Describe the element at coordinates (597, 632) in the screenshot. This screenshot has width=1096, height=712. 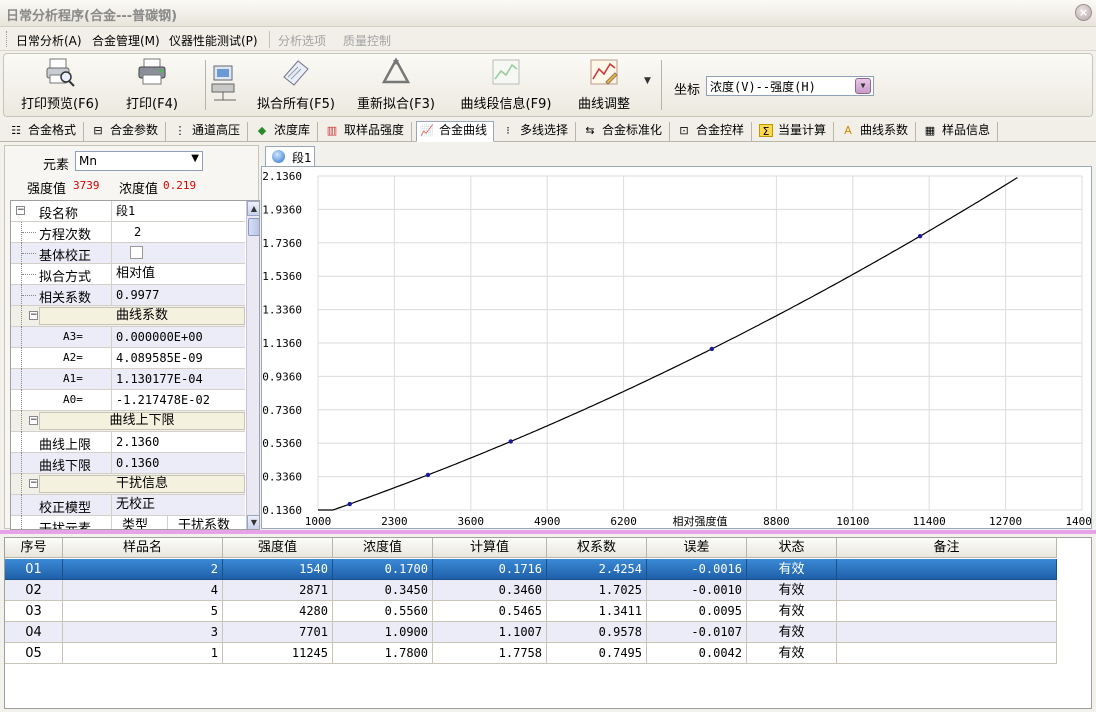
I see `col-weight-cell: 0.9578` at that location.